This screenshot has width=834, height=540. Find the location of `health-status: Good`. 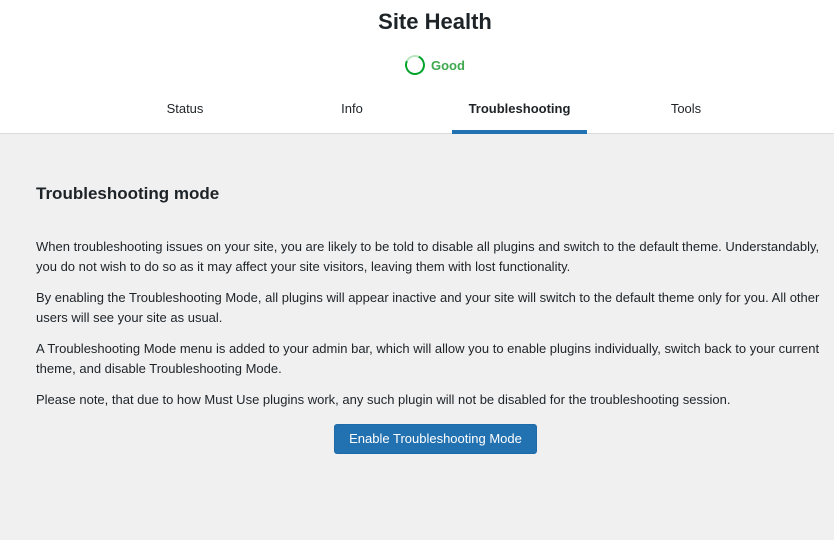

health-status: Good is located at coordinates (433, 65).